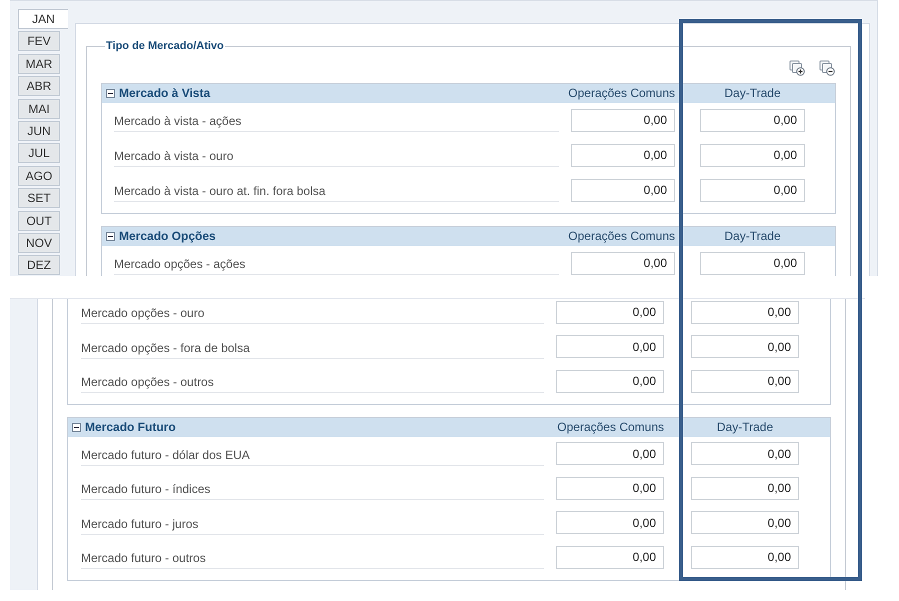  Describe the element at coordinates (39, 41) in the screenshot. I see `month-tab: FEV` at that location.